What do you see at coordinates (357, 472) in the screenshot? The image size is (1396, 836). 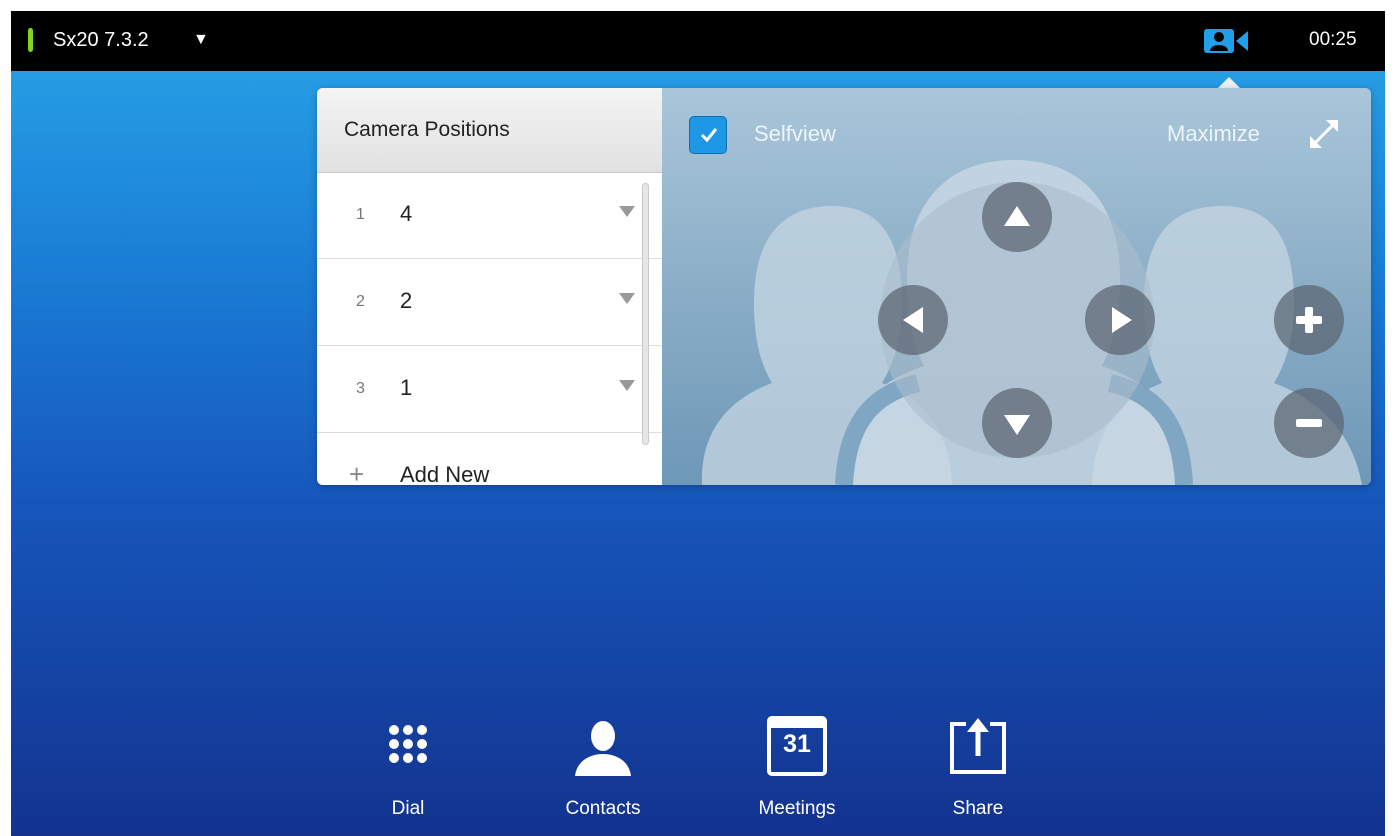 I see `plus-icon: +` at bounding box center [357, 472].